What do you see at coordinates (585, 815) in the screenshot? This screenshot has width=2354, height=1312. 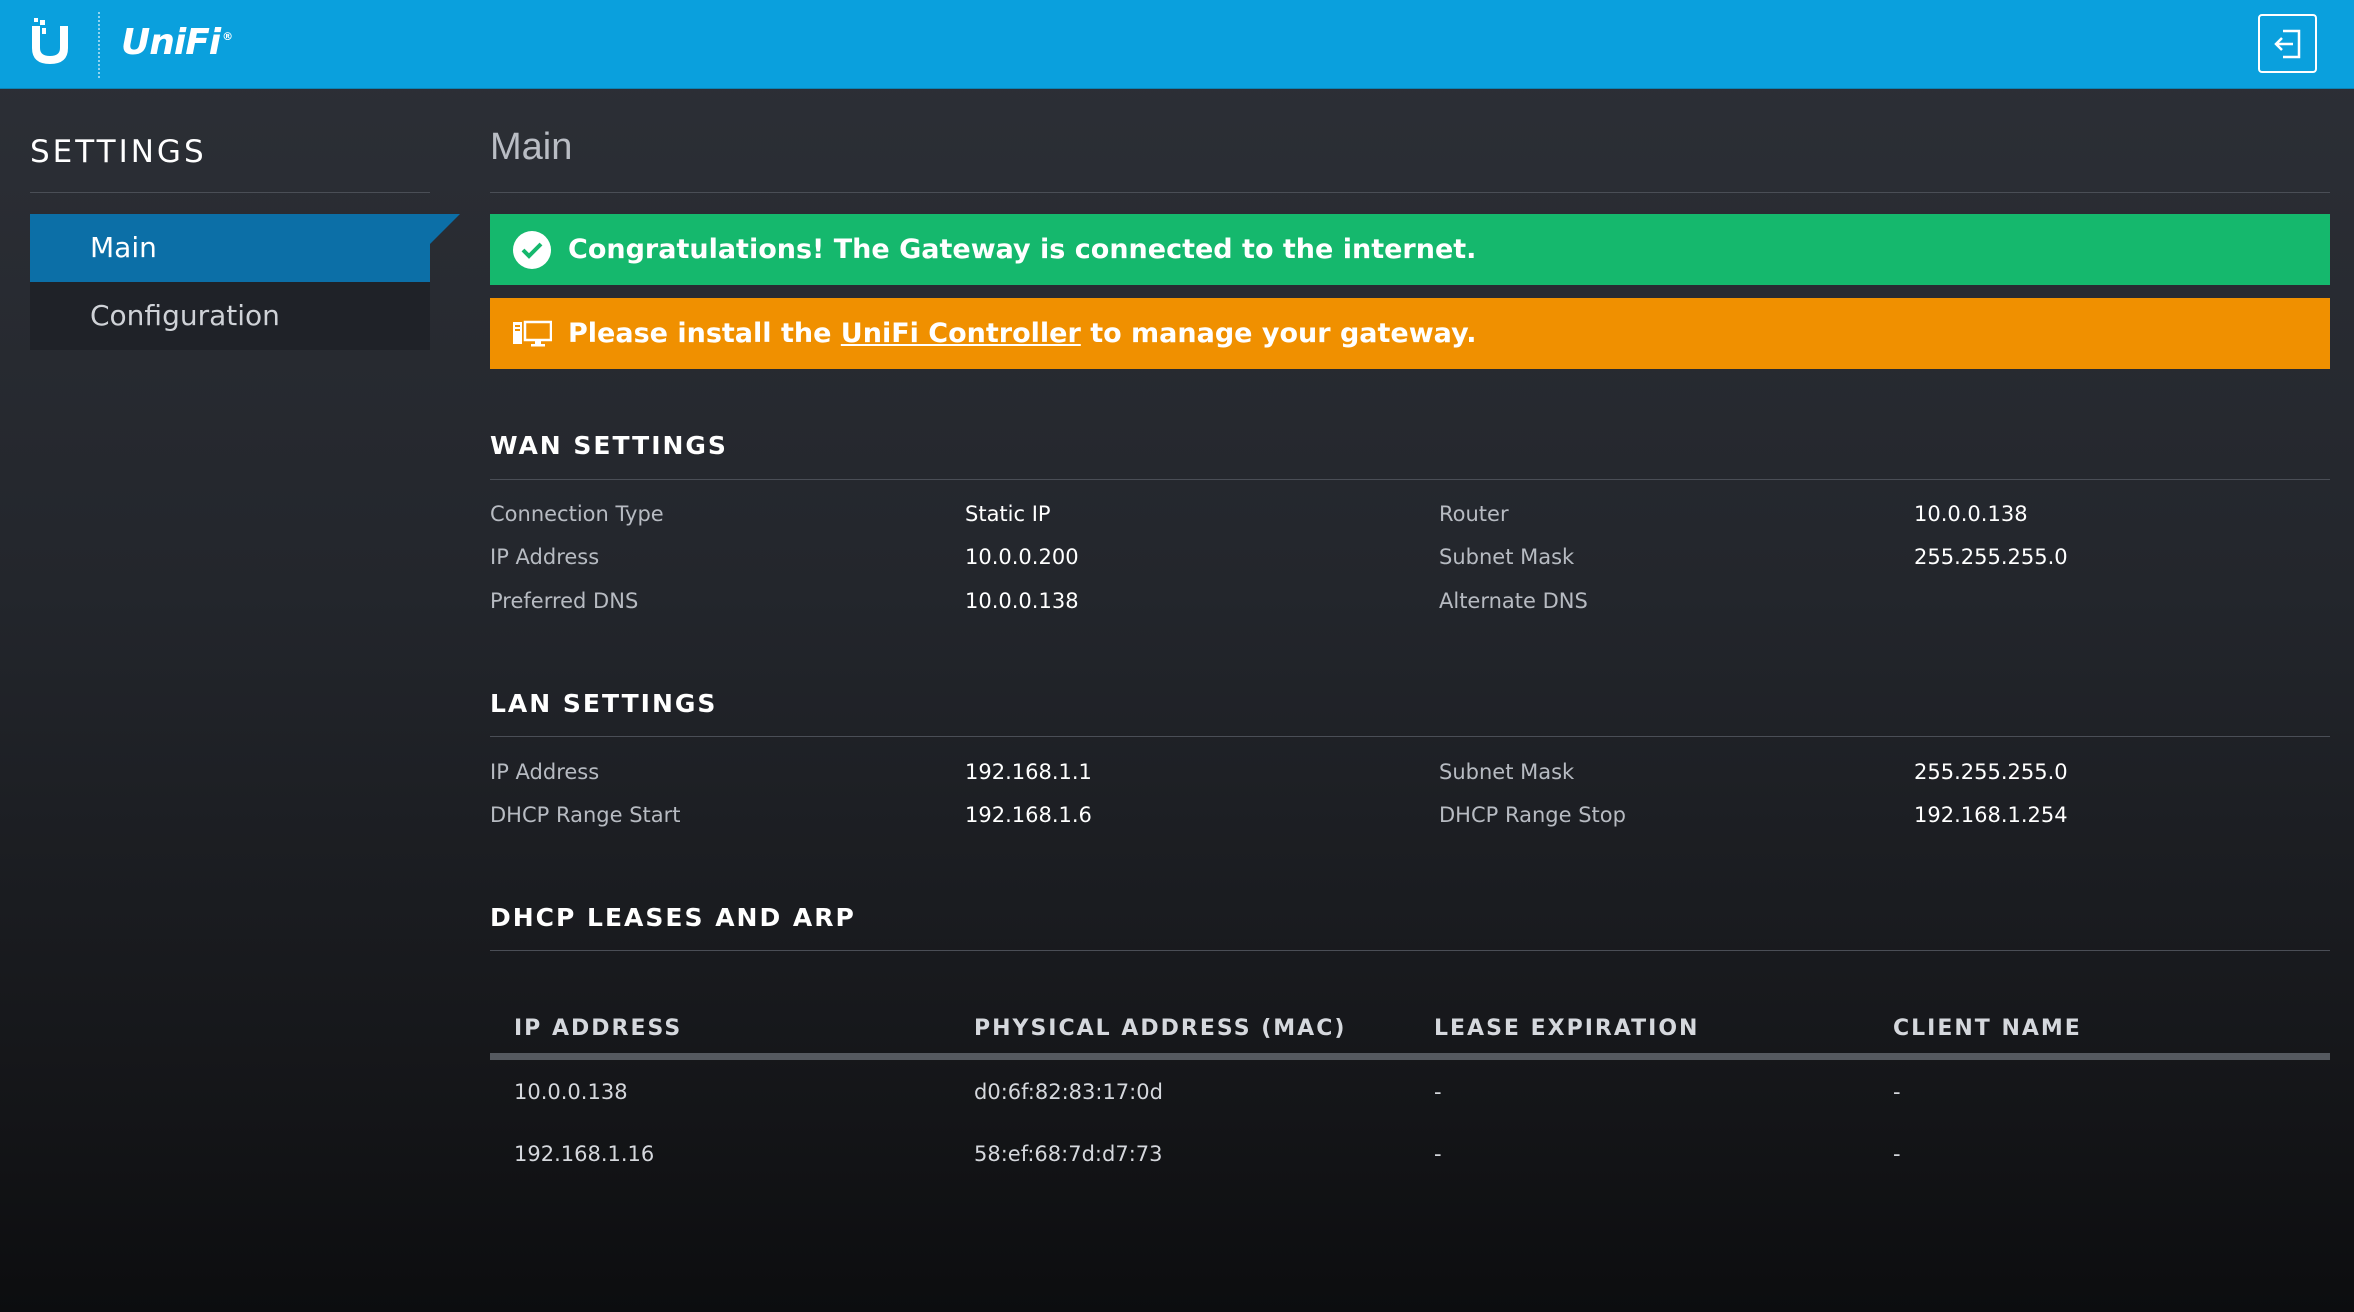 I see `dhcp-range-start-label: DHCP Range Start` at bounding box center [585, 815].